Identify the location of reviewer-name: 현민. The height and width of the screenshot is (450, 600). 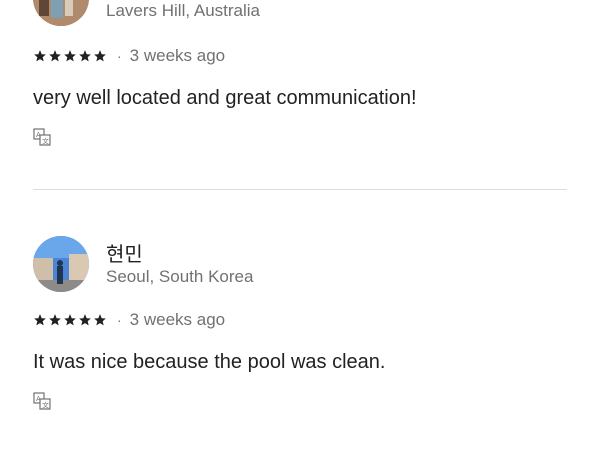
(124, 255).